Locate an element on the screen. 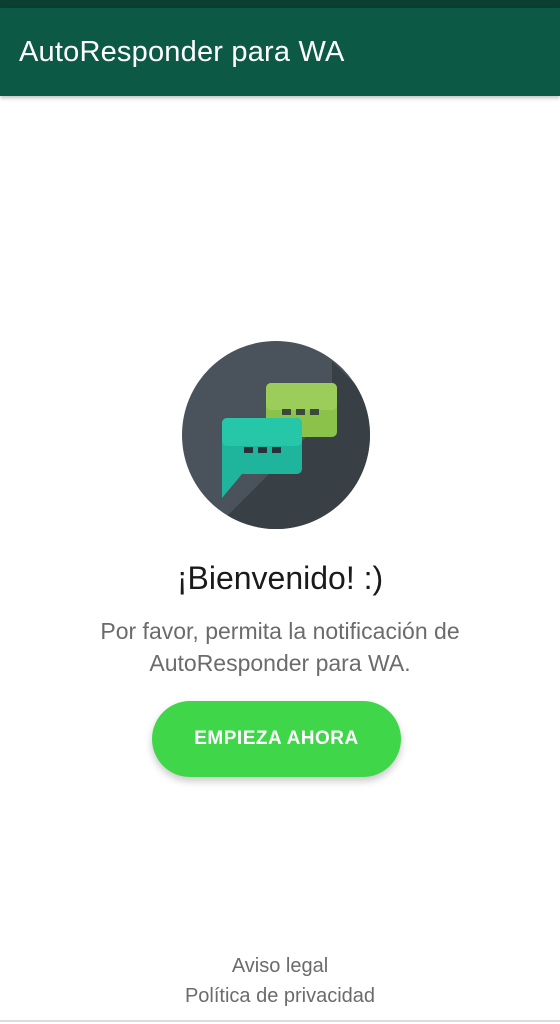  welcome-heading: ¡Bienvenido! :) is located at coordinates (280, 578).